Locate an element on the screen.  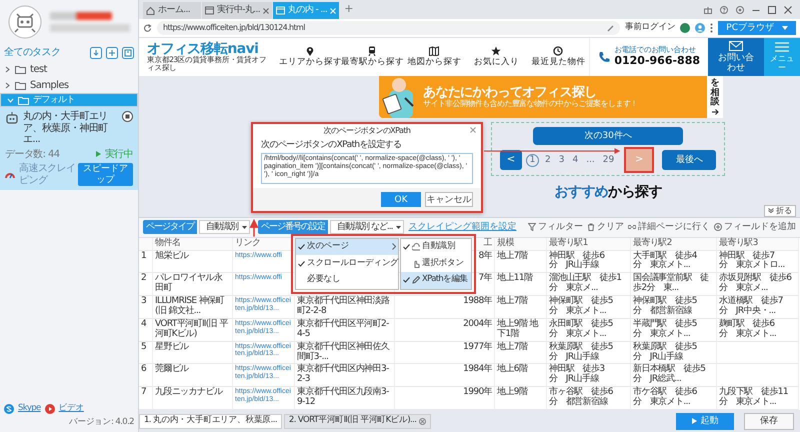
folder-item: Samples is located at coordinates (69, 85).